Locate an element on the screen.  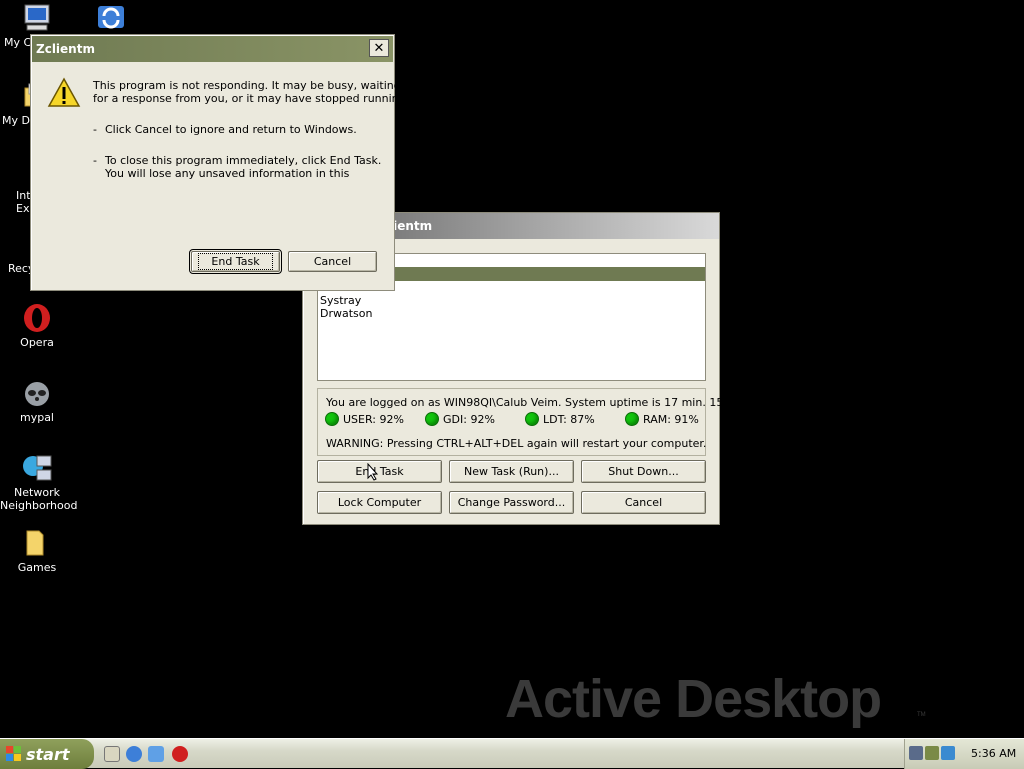
tray-settings-icon is located at coordinates (932, 753).